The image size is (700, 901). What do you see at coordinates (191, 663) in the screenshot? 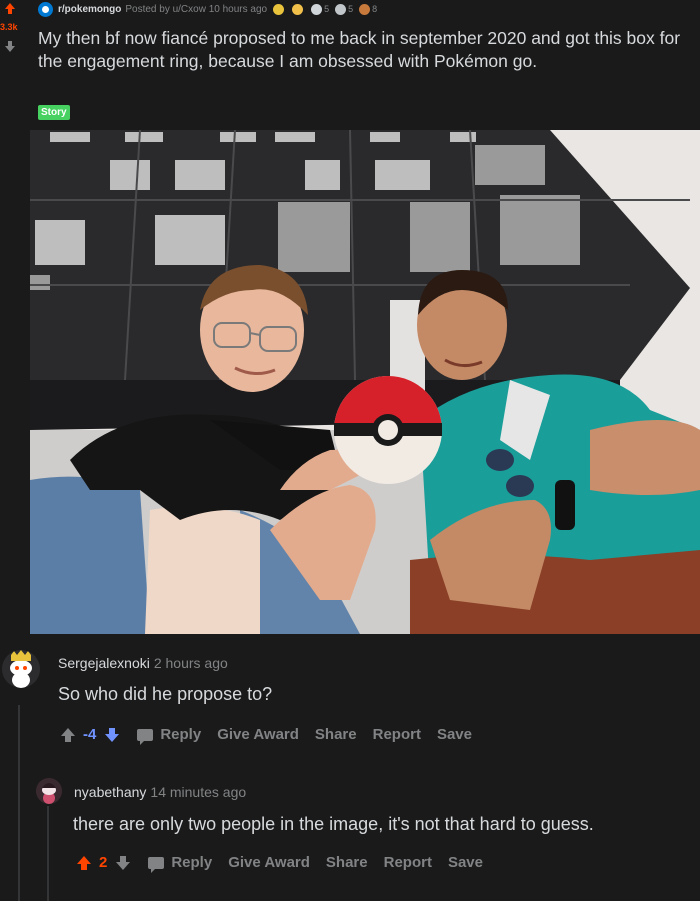
I see `comment-timestamp: 2 hours ago` at bounding box center [191, 663].